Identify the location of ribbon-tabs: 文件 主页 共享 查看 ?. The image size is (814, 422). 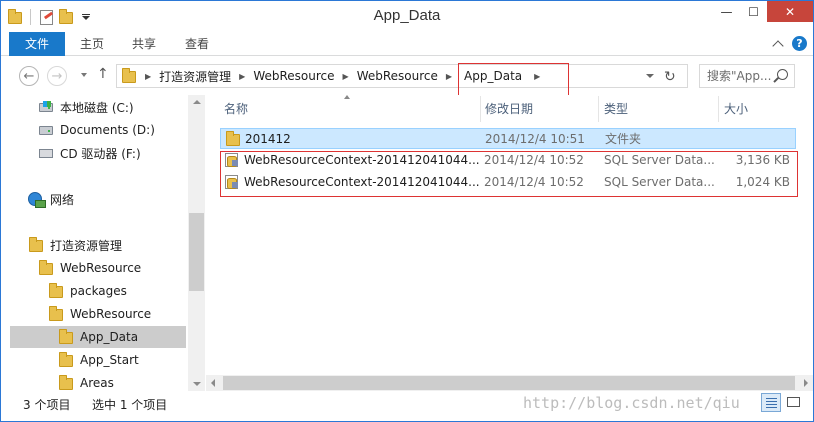
(407, 44).